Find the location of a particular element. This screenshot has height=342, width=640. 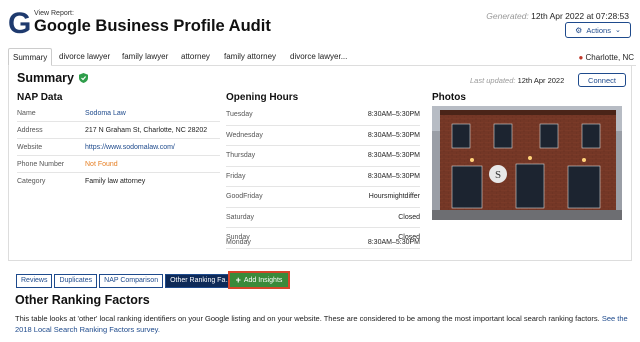

actions-label: Actions is located at coordinates (598, 30).